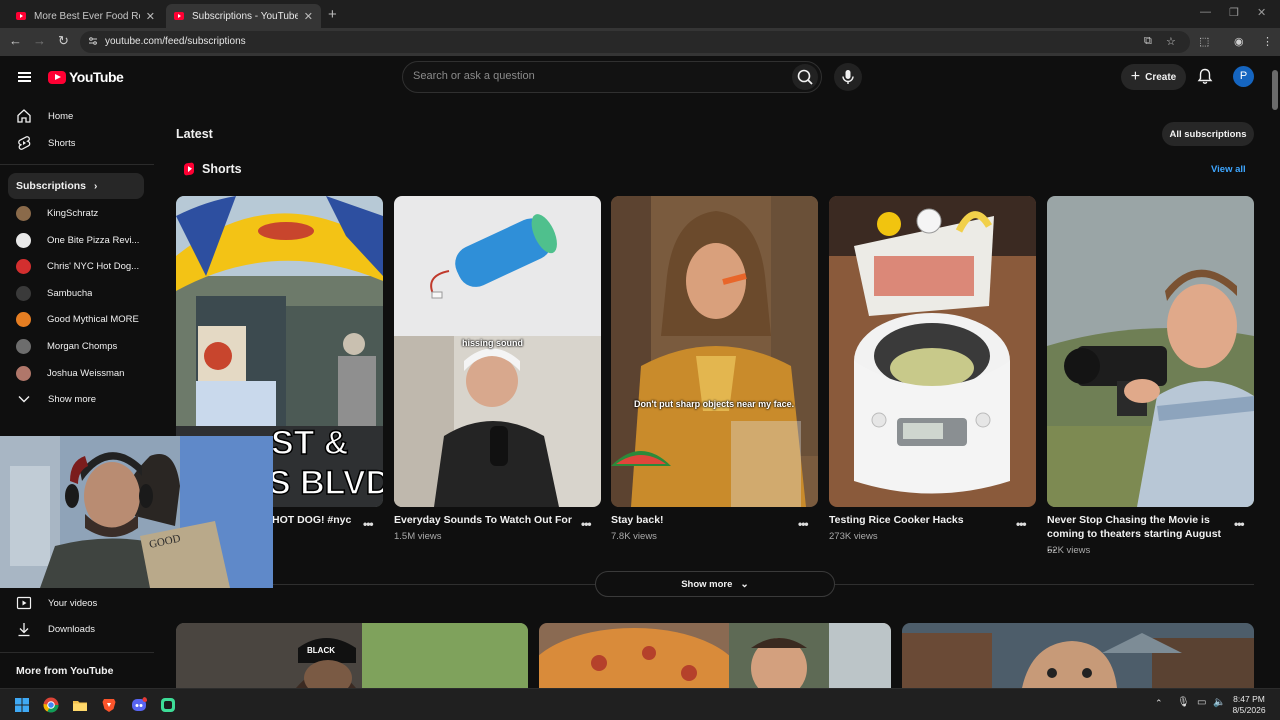 The width and height of the screenshot is (1280, 720). I want to click on voice-search-button, so click(848, 77).